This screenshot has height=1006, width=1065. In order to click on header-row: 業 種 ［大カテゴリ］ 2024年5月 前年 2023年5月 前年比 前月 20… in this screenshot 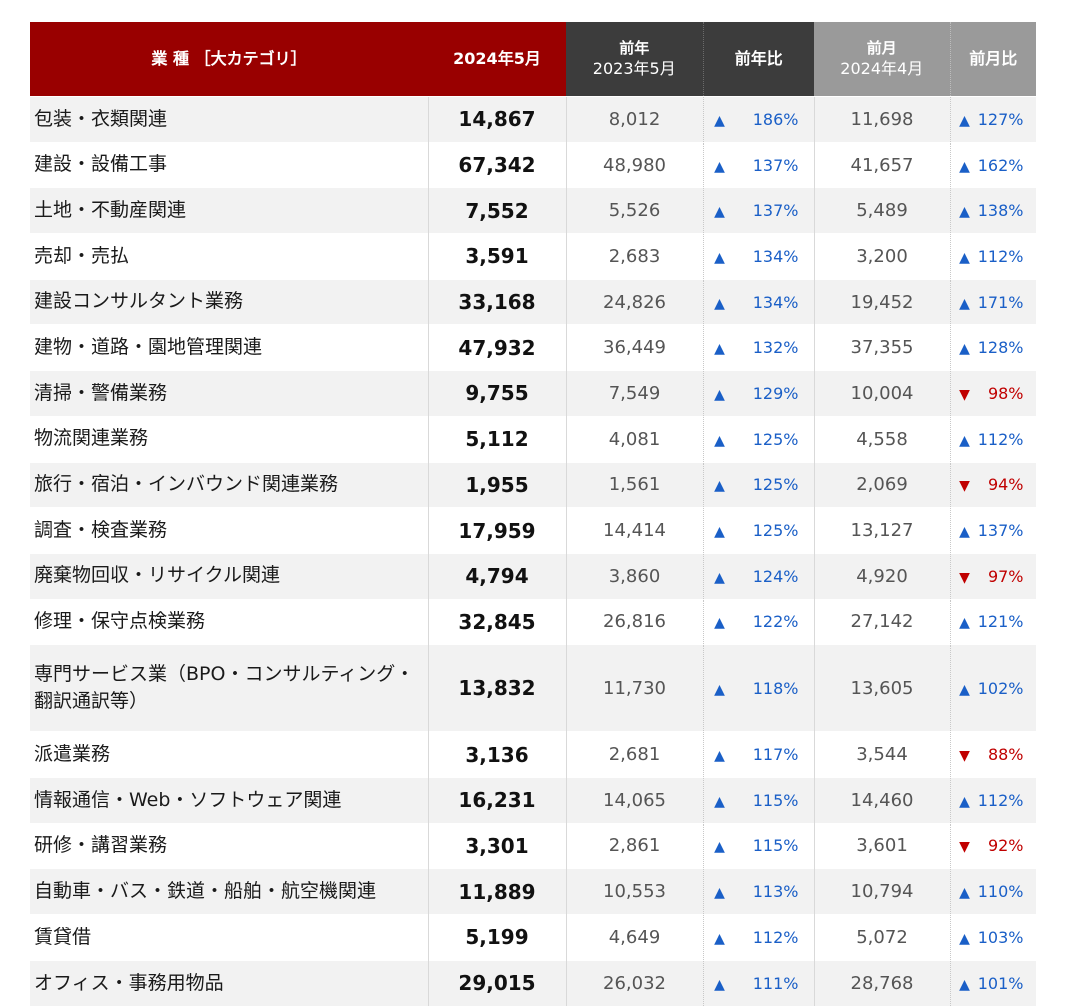, I will do `click(533, 59)`.